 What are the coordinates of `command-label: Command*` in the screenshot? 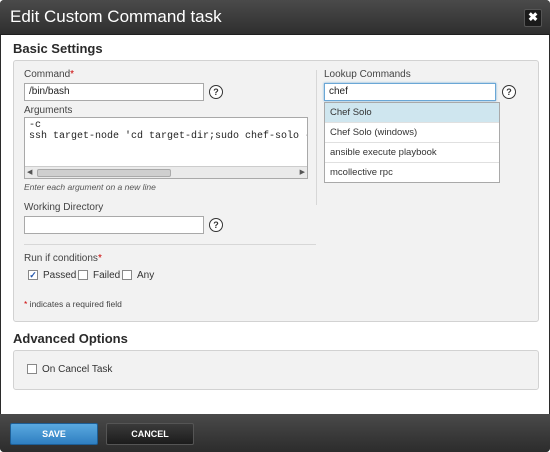 It's located at (49, 74).